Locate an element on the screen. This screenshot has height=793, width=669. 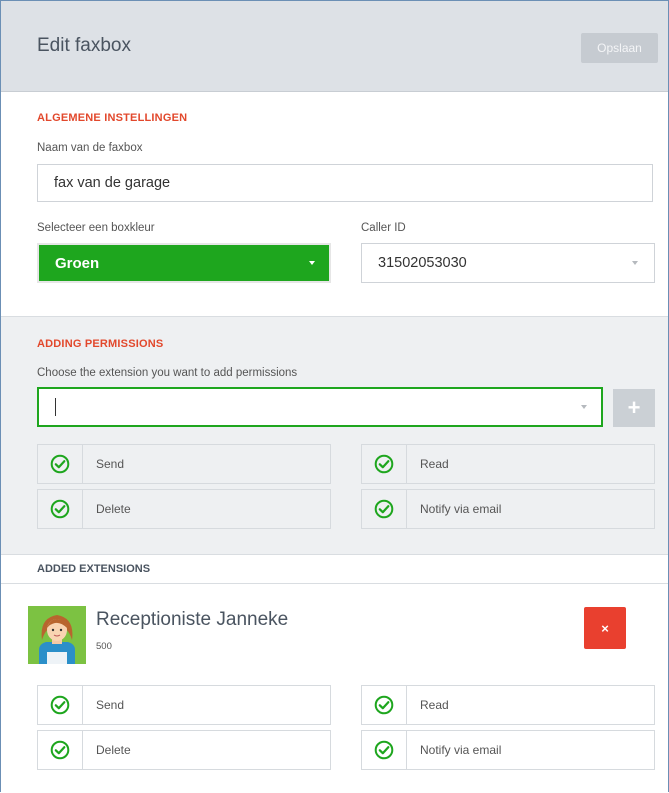
section-title-general: ALGEMENE INSTELLINGEN is located at coordinates (112, 118).